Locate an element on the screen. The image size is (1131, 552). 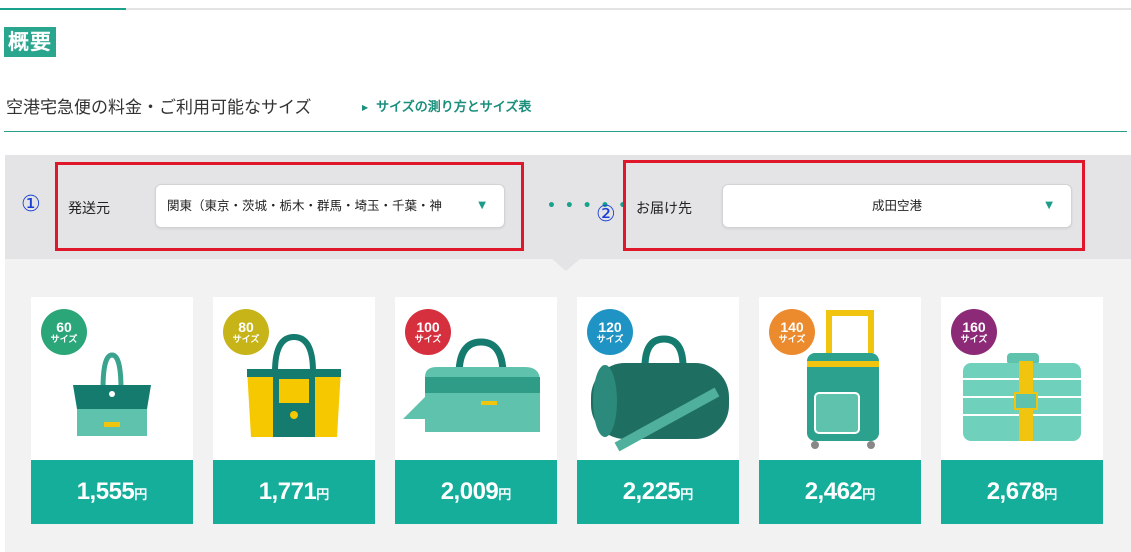
size-card-140: 140 サイズ 2,462円 is located at coordinates (840, 410).